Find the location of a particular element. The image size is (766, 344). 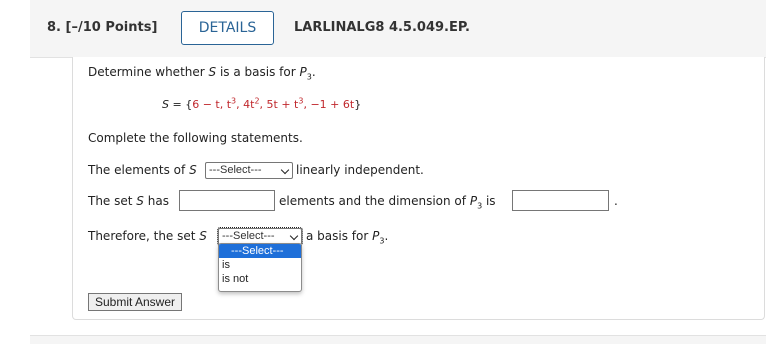

statement-3-prefix: Therefore, the set S is located at coordinates (147, 236).